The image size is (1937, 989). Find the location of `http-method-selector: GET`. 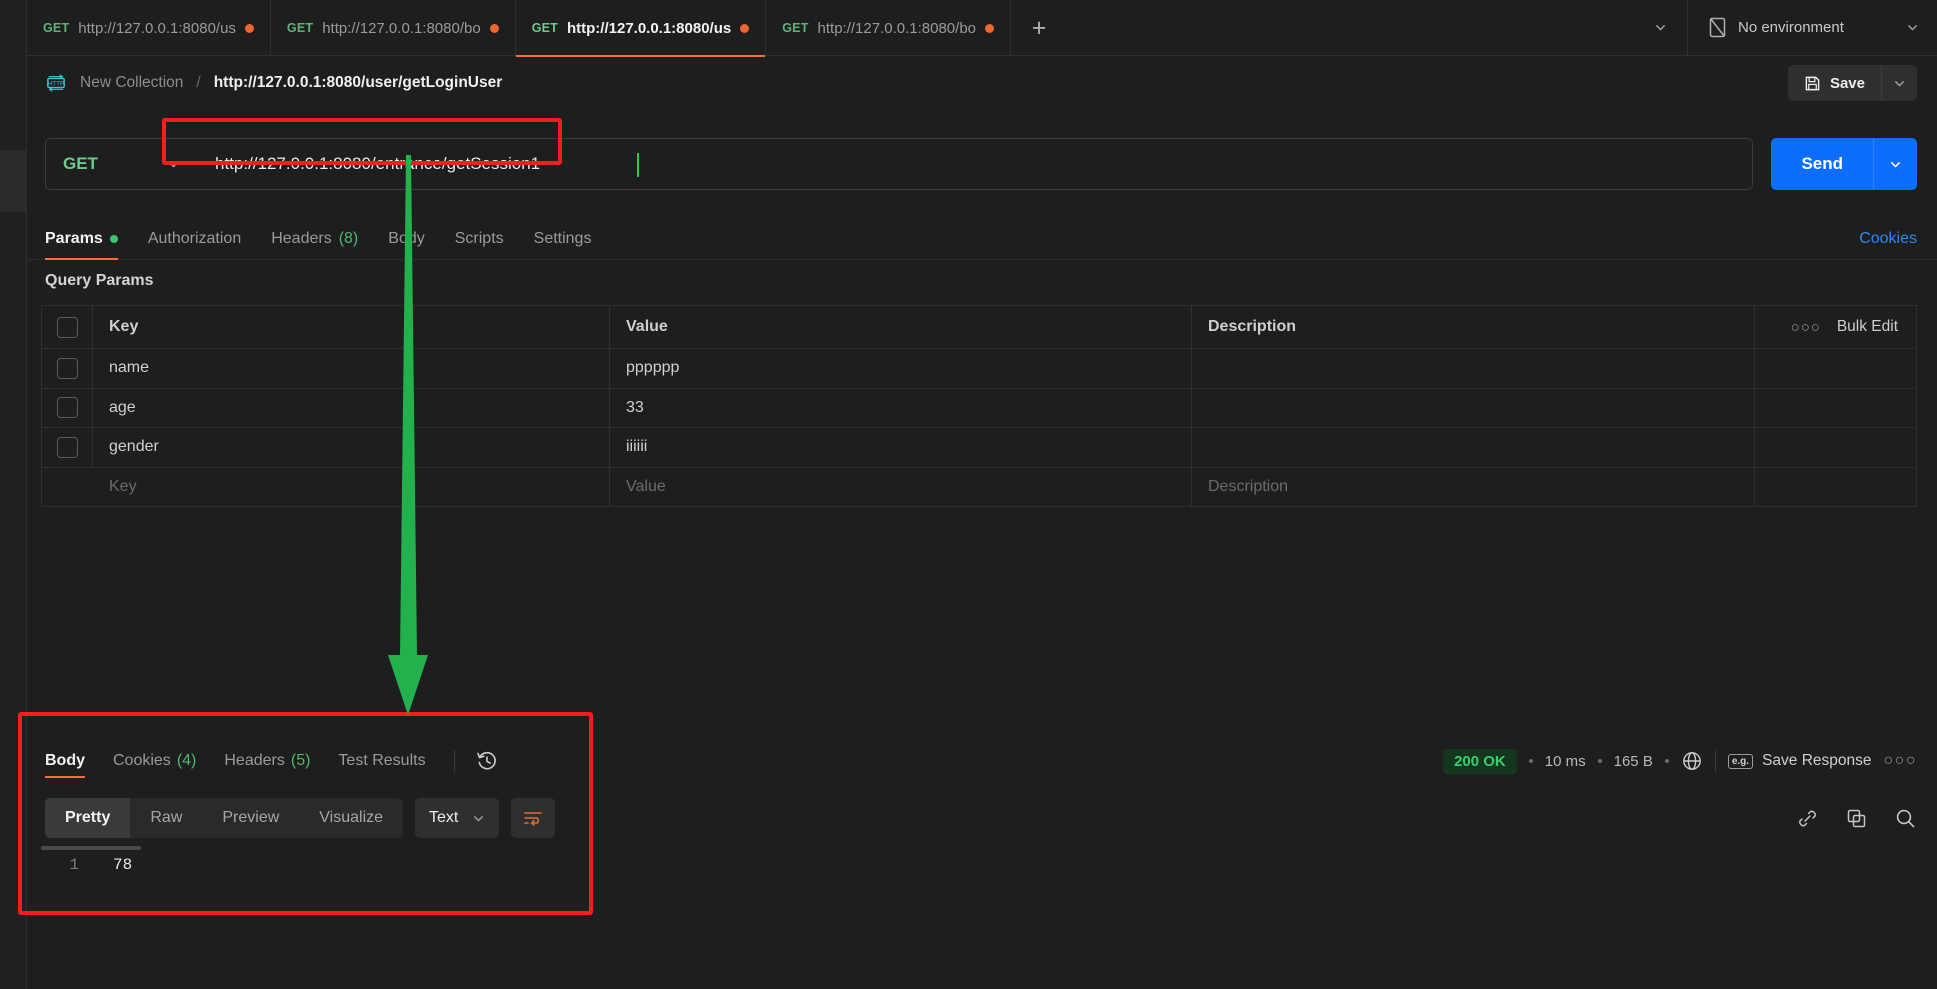

http-method-selector: GET is located at coordinates (121, 164).